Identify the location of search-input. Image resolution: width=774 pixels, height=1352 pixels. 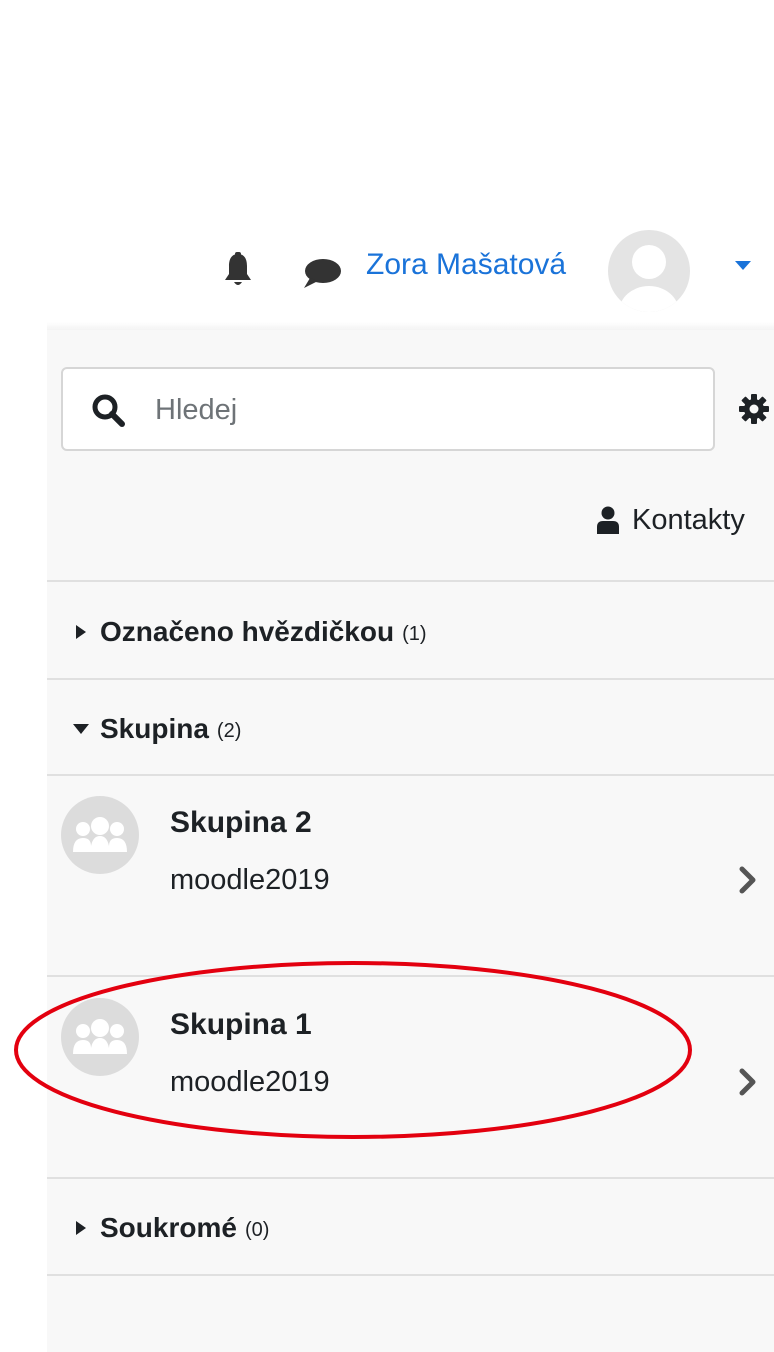
(425, 410).